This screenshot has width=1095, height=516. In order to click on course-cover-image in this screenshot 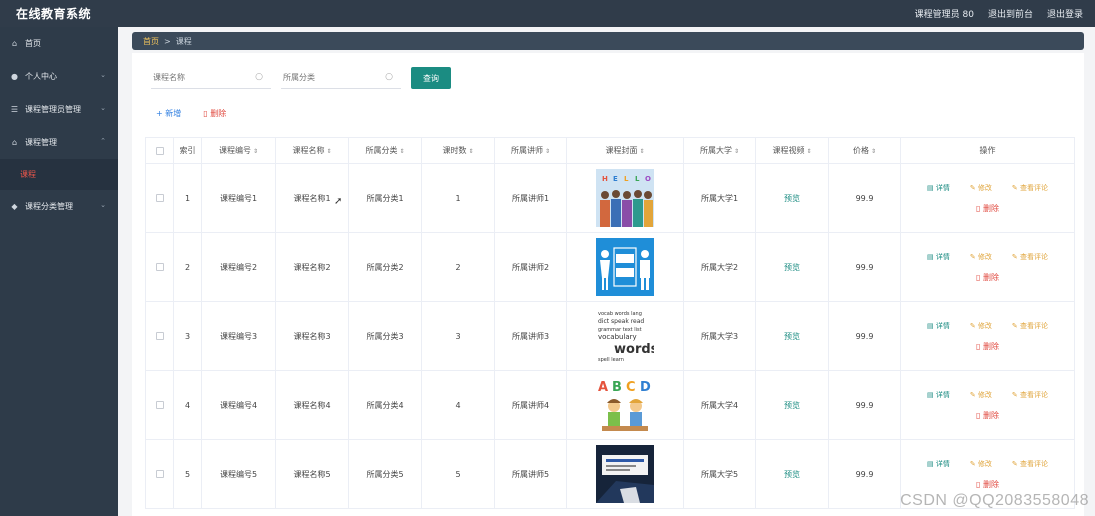, I will do `click(625, 267)`.